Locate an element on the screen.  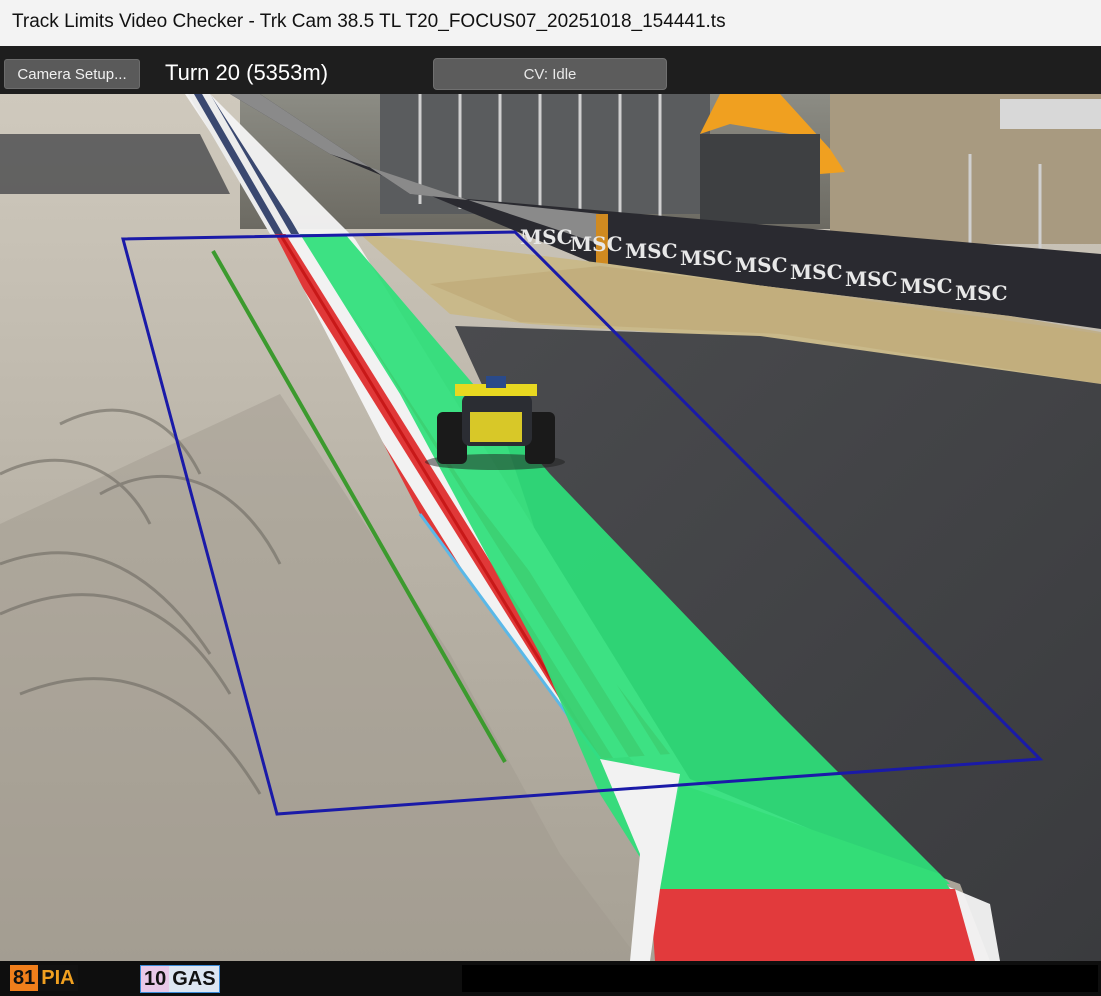
turn-label: Turn 20 (5353m) is located at coordinates (247, 72).